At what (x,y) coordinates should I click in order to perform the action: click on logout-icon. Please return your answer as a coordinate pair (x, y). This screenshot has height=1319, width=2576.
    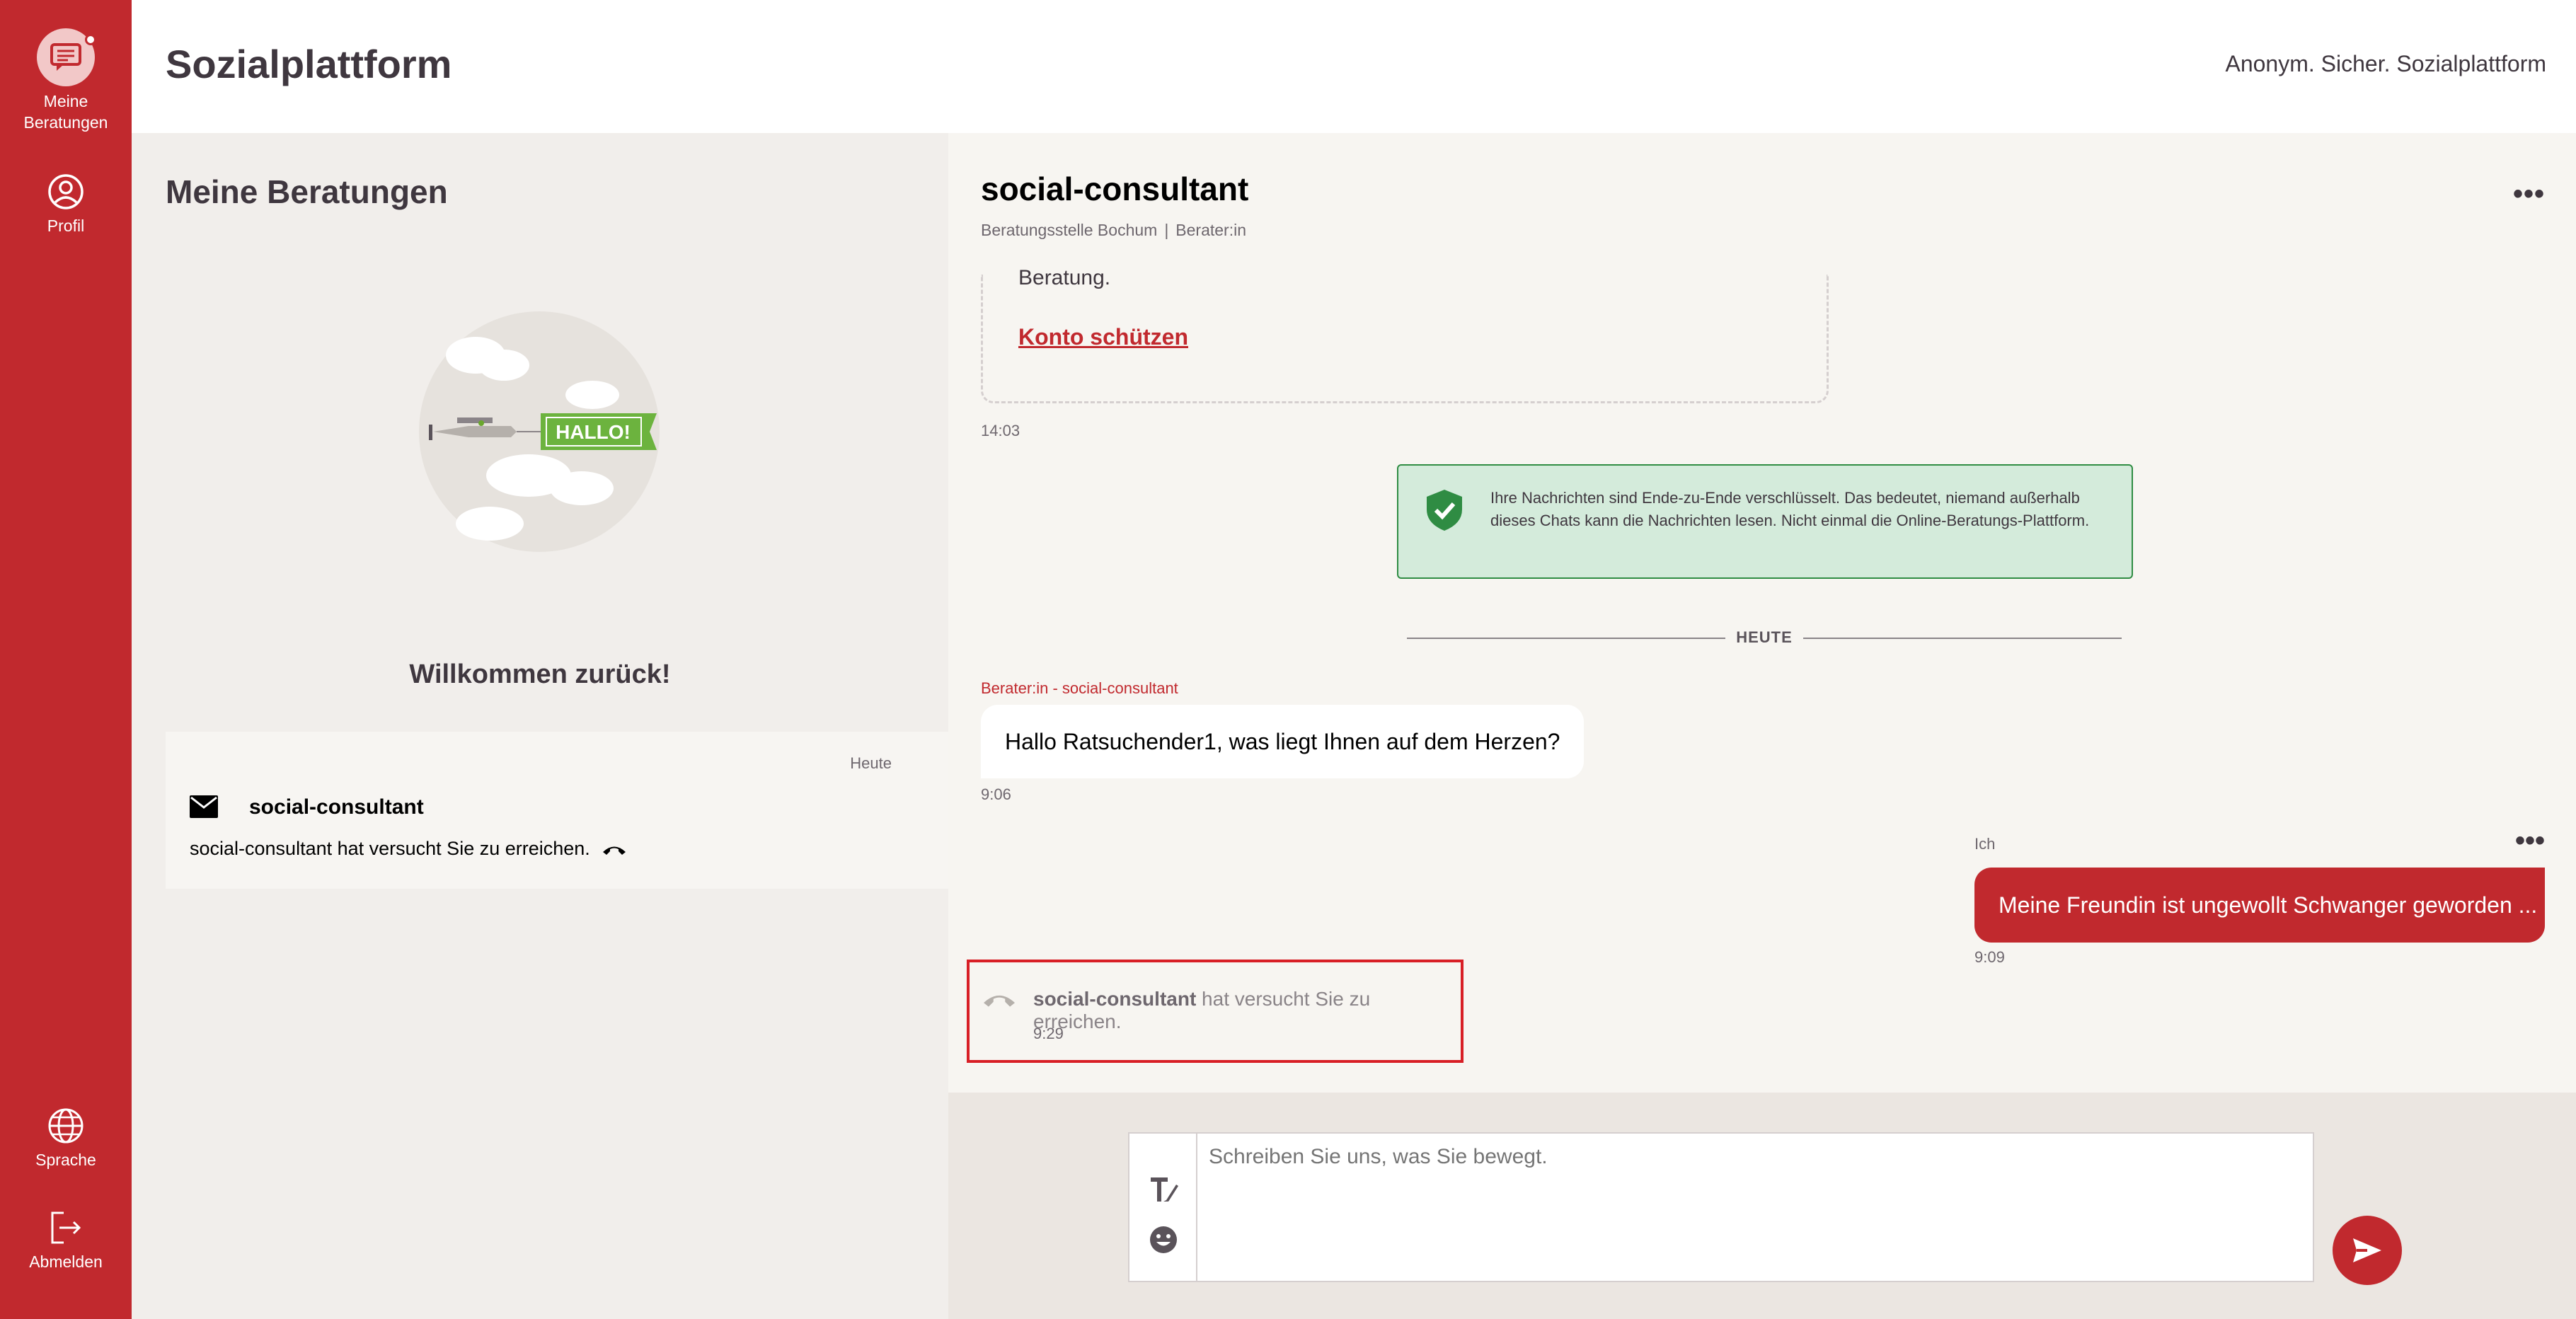
    Looking at the image, I should click on (66, 1227).